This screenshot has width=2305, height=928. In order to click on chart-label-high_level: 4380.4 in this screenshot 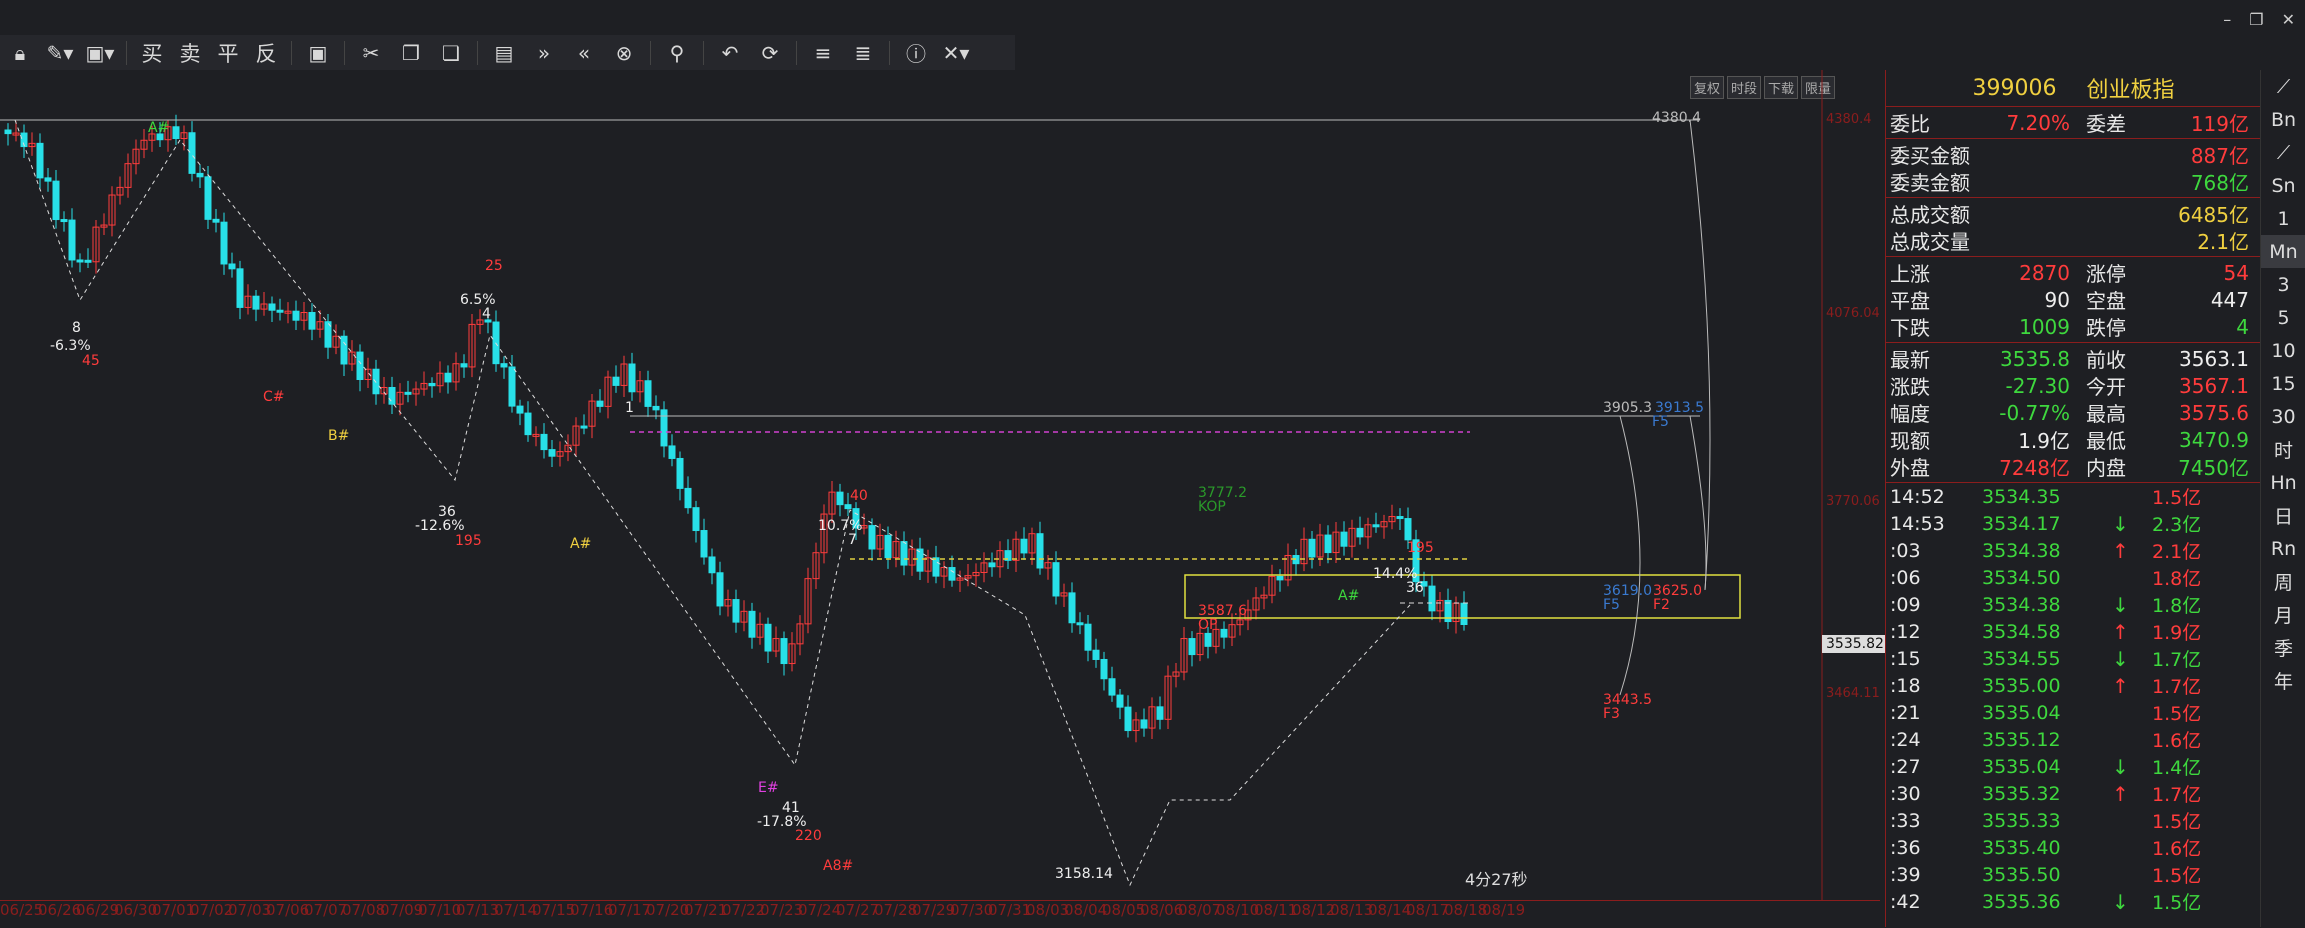, I will do `click(1676, 118)`.